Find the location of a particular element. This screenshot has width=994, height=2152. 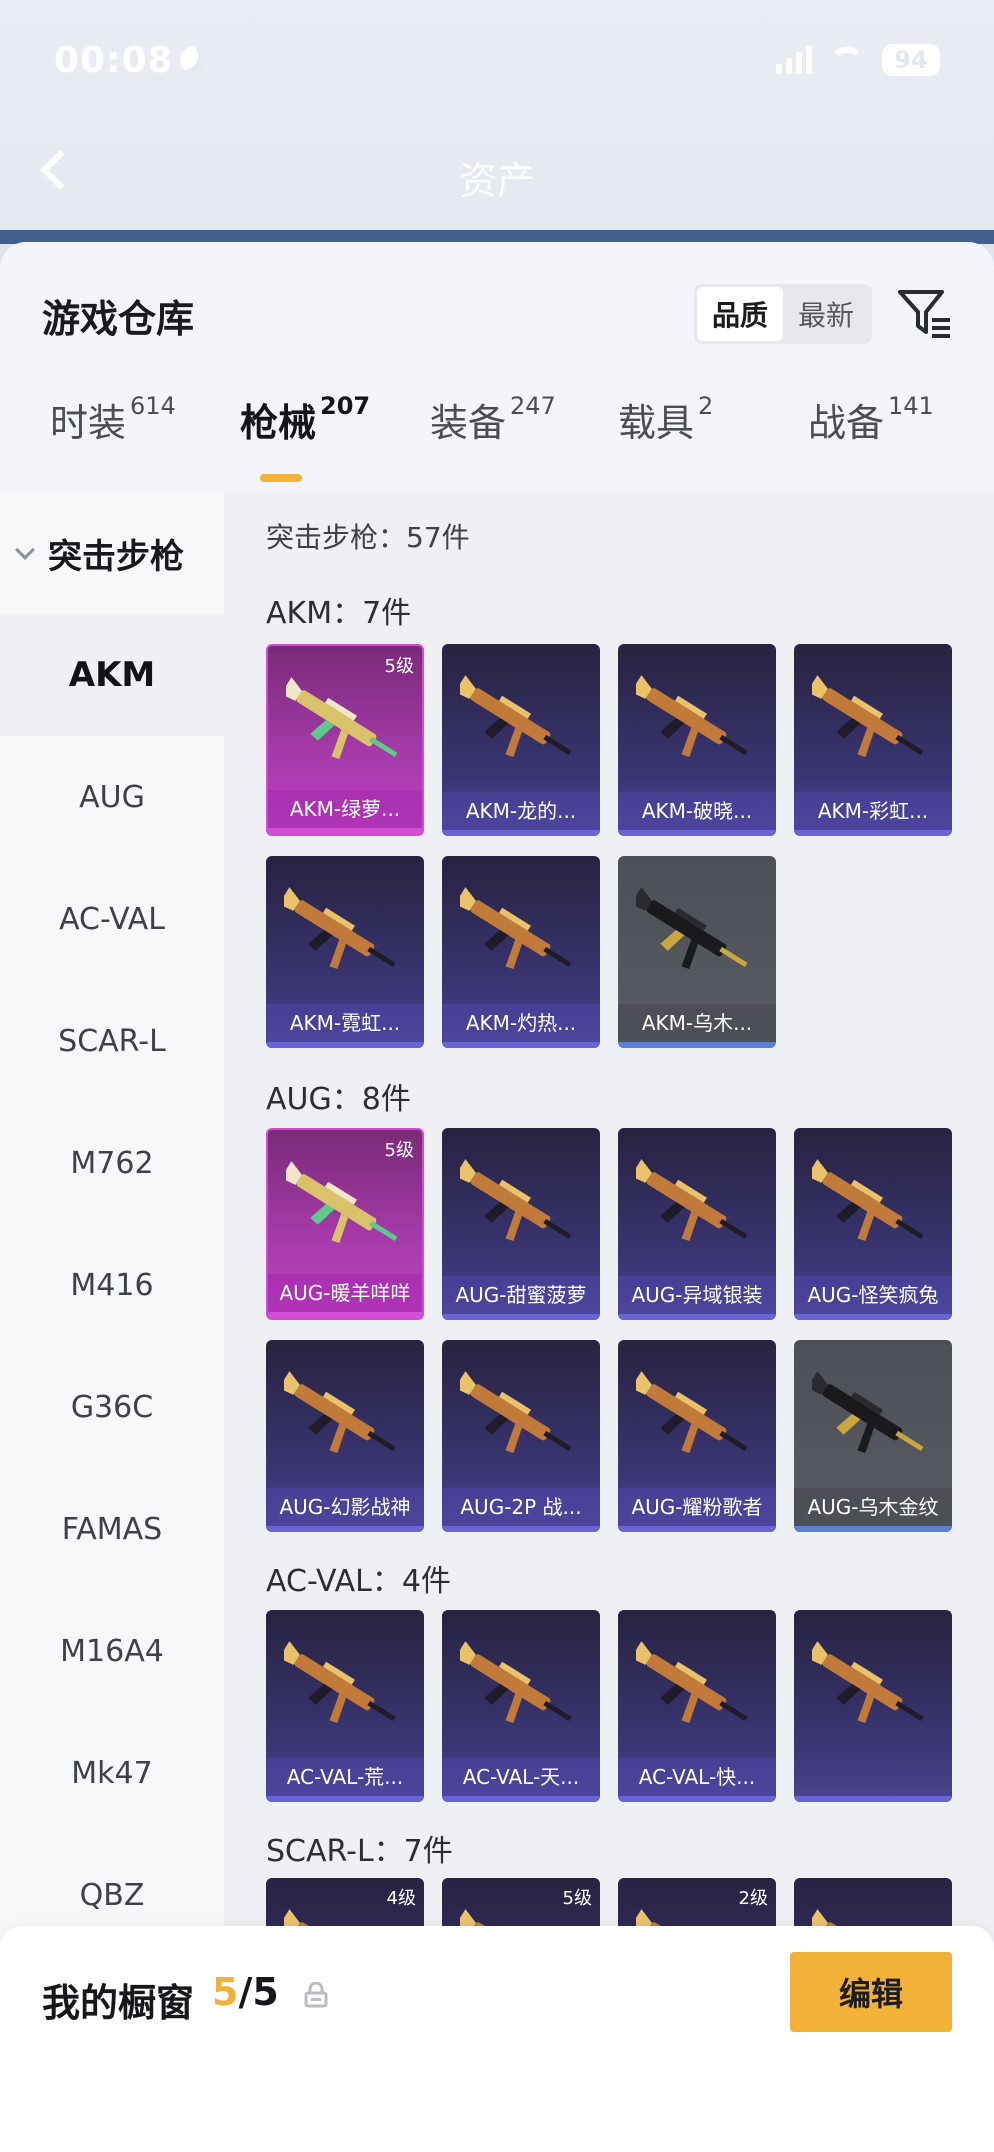

tab-supplies: 战备 141 is located at coordinates (871, 419).